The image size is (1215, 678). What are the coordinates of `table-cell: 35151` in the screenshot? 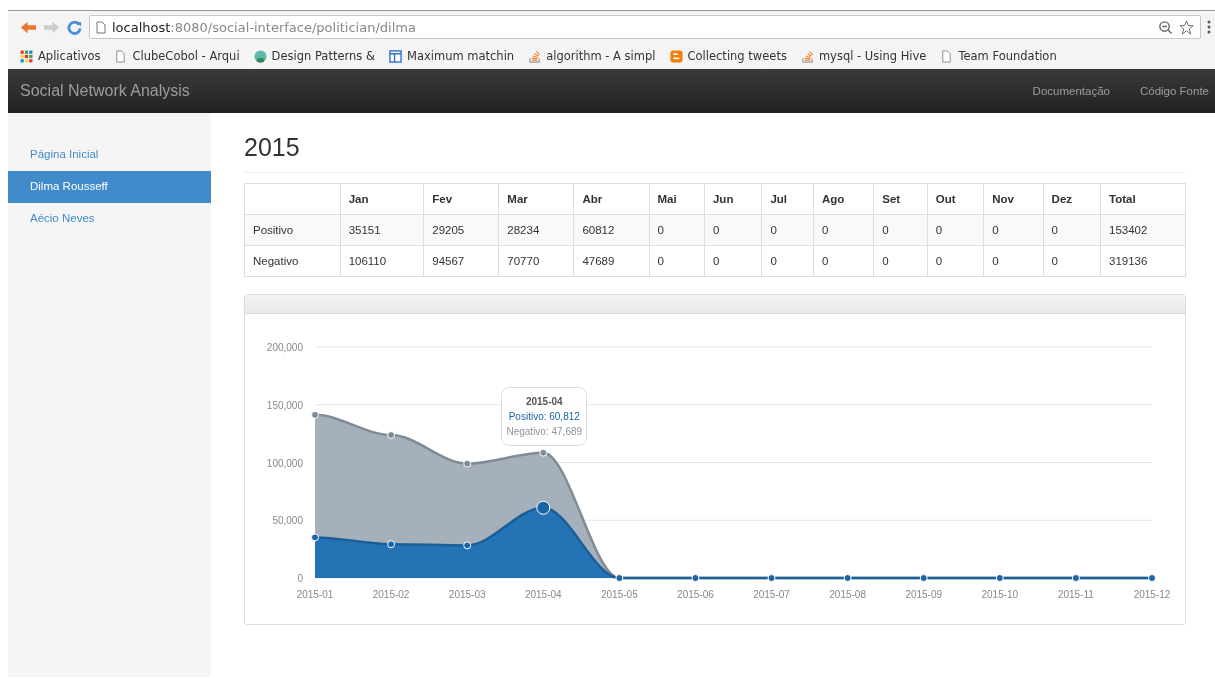 It's located at (382, 230).